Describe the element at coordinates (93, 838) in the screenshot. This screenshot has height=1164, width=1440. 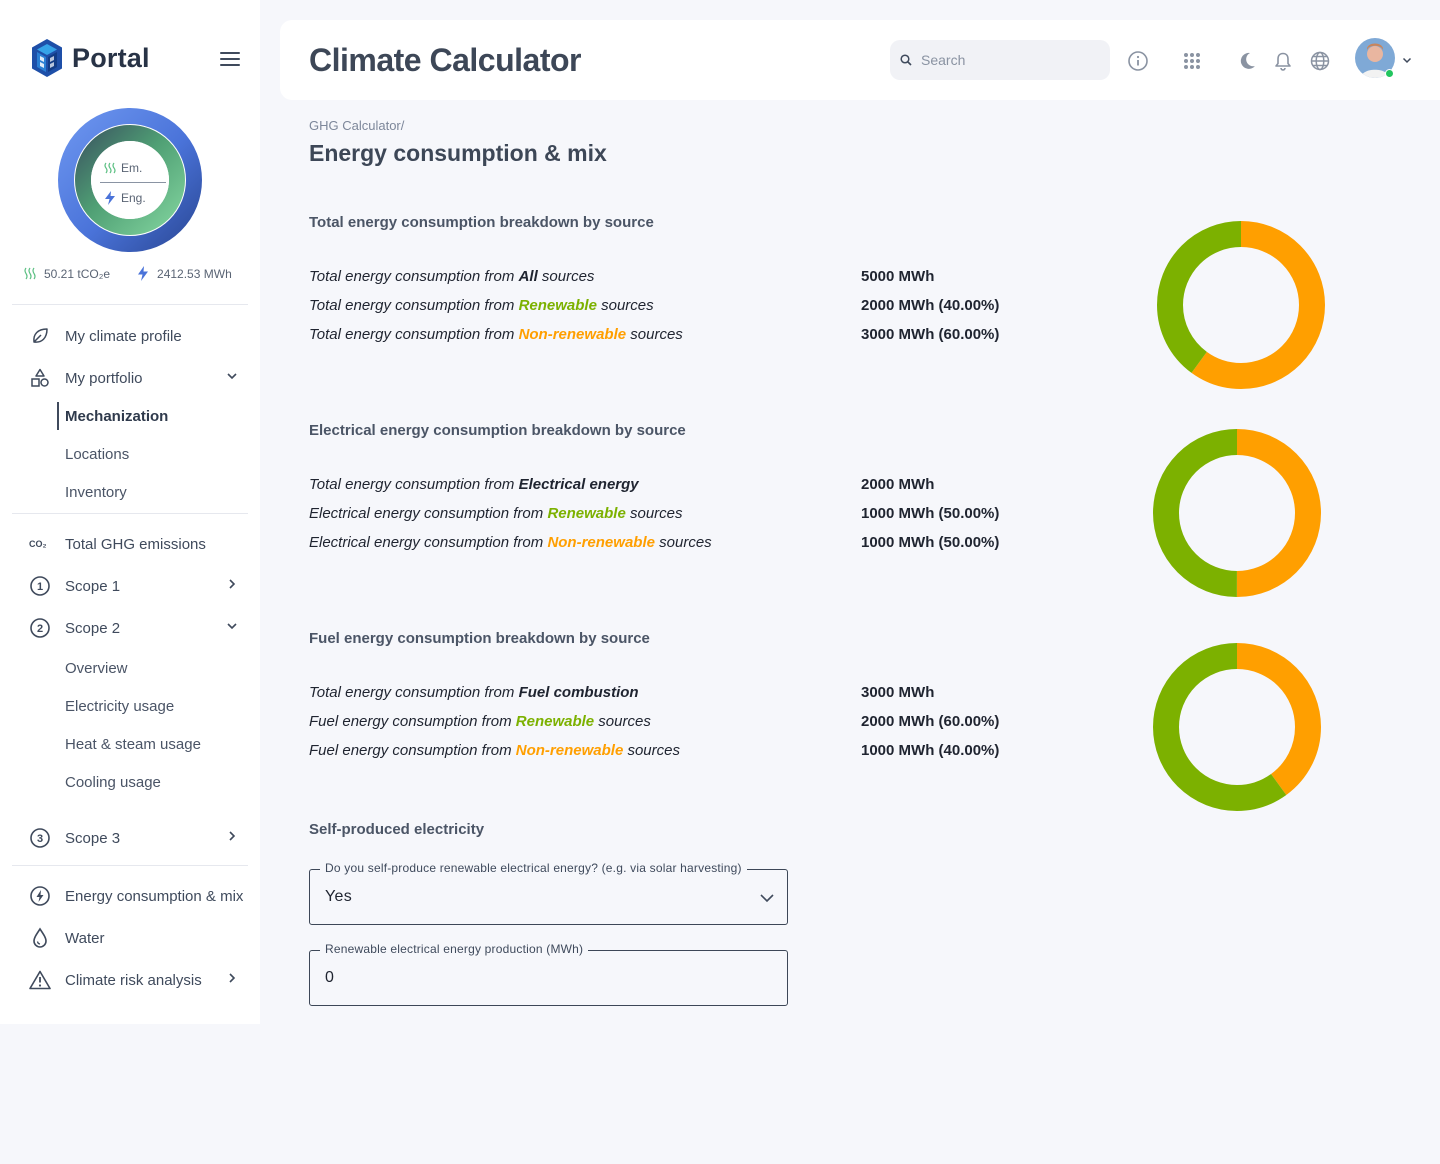
I see `nav-label: Scope 3` at that location.